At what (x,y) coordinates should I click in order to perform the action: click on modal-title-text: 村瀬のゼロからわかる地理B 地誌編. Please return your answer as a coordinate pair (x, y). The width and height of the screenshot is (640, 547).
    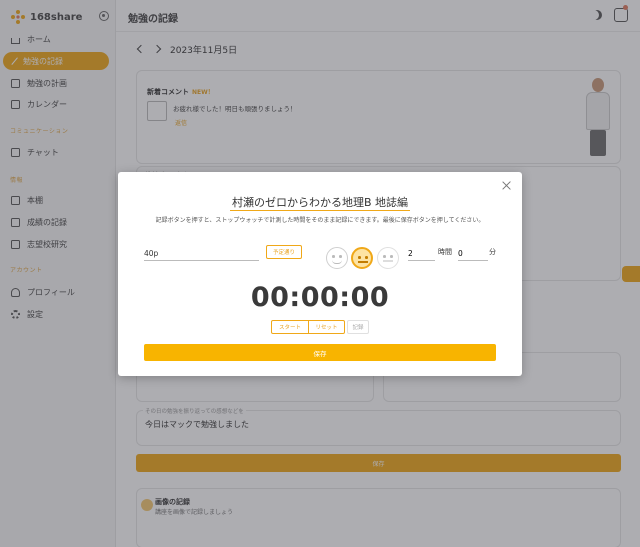
    Looking at the image, I should click on (320, 203).